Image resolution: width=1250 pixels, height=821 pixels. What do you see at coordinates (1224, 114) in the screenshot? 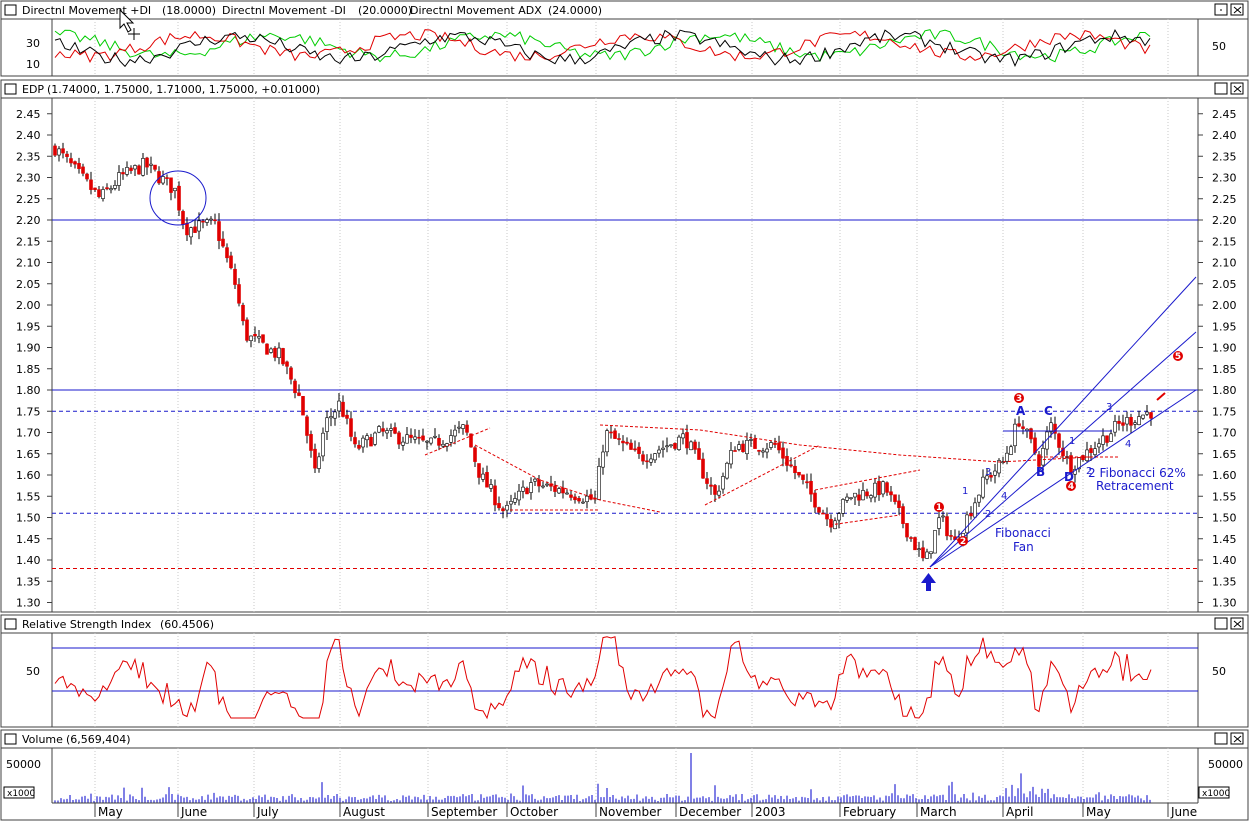
I see `price-tick-right: 2.45` at bounding box center [1224, 114].